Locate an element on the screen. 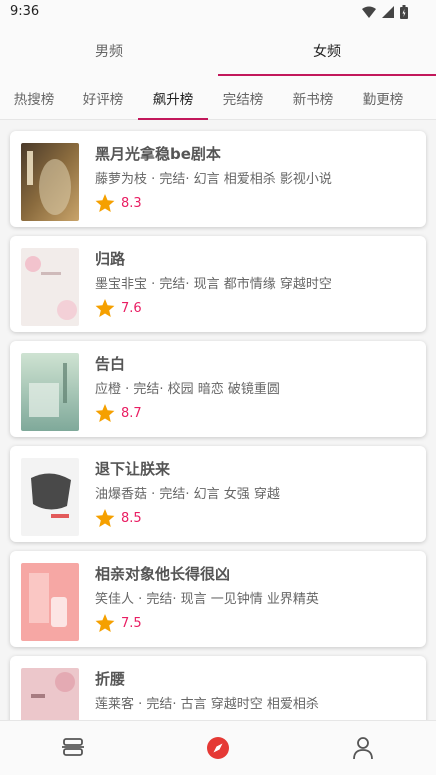 The width and height of the screenshot is (436, 775). rating-score: 8.7 is located at coordinates (131, 413).